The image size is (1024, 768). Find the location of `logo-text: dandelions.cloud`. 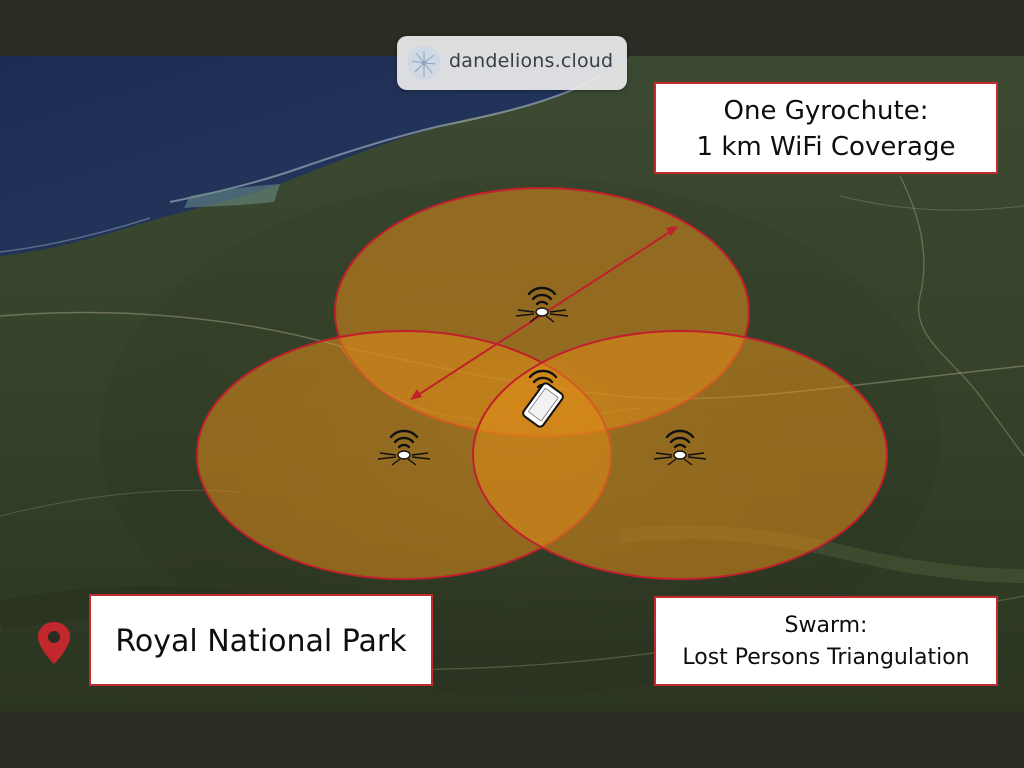

logo-text: dandelions.cloud is located at coordinates (531, 61).